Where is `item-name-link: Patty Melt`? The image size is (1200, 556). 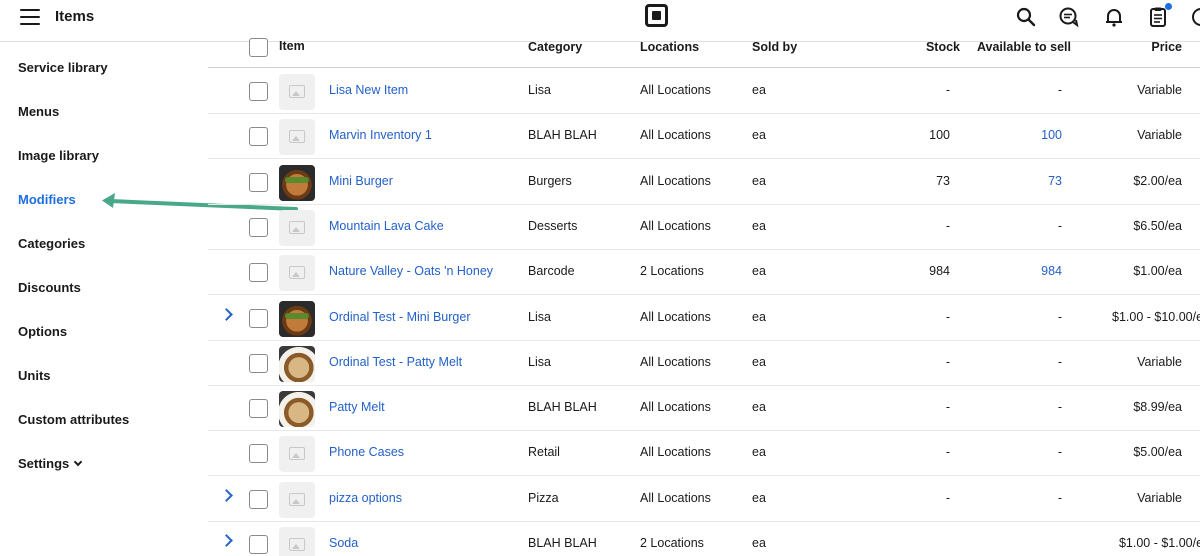 item-name-link: Patty Melt is located at coordinates (357, 407).